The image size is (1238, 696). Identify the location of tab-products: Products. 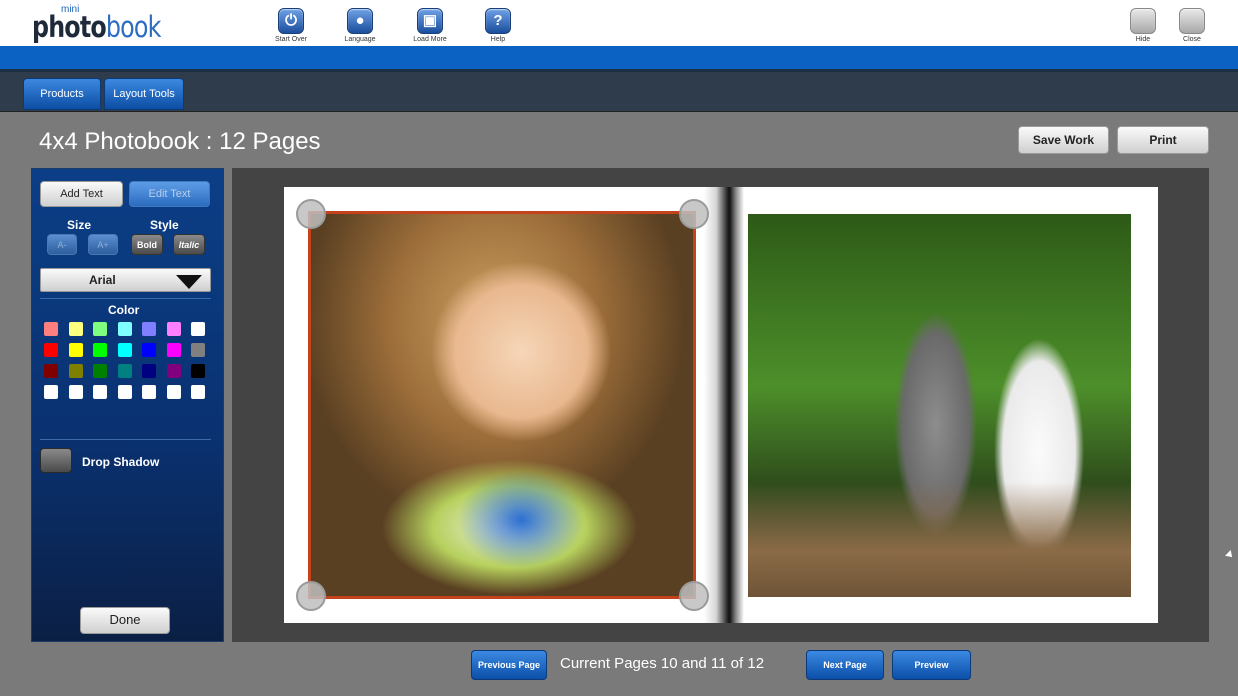
(62, 94).